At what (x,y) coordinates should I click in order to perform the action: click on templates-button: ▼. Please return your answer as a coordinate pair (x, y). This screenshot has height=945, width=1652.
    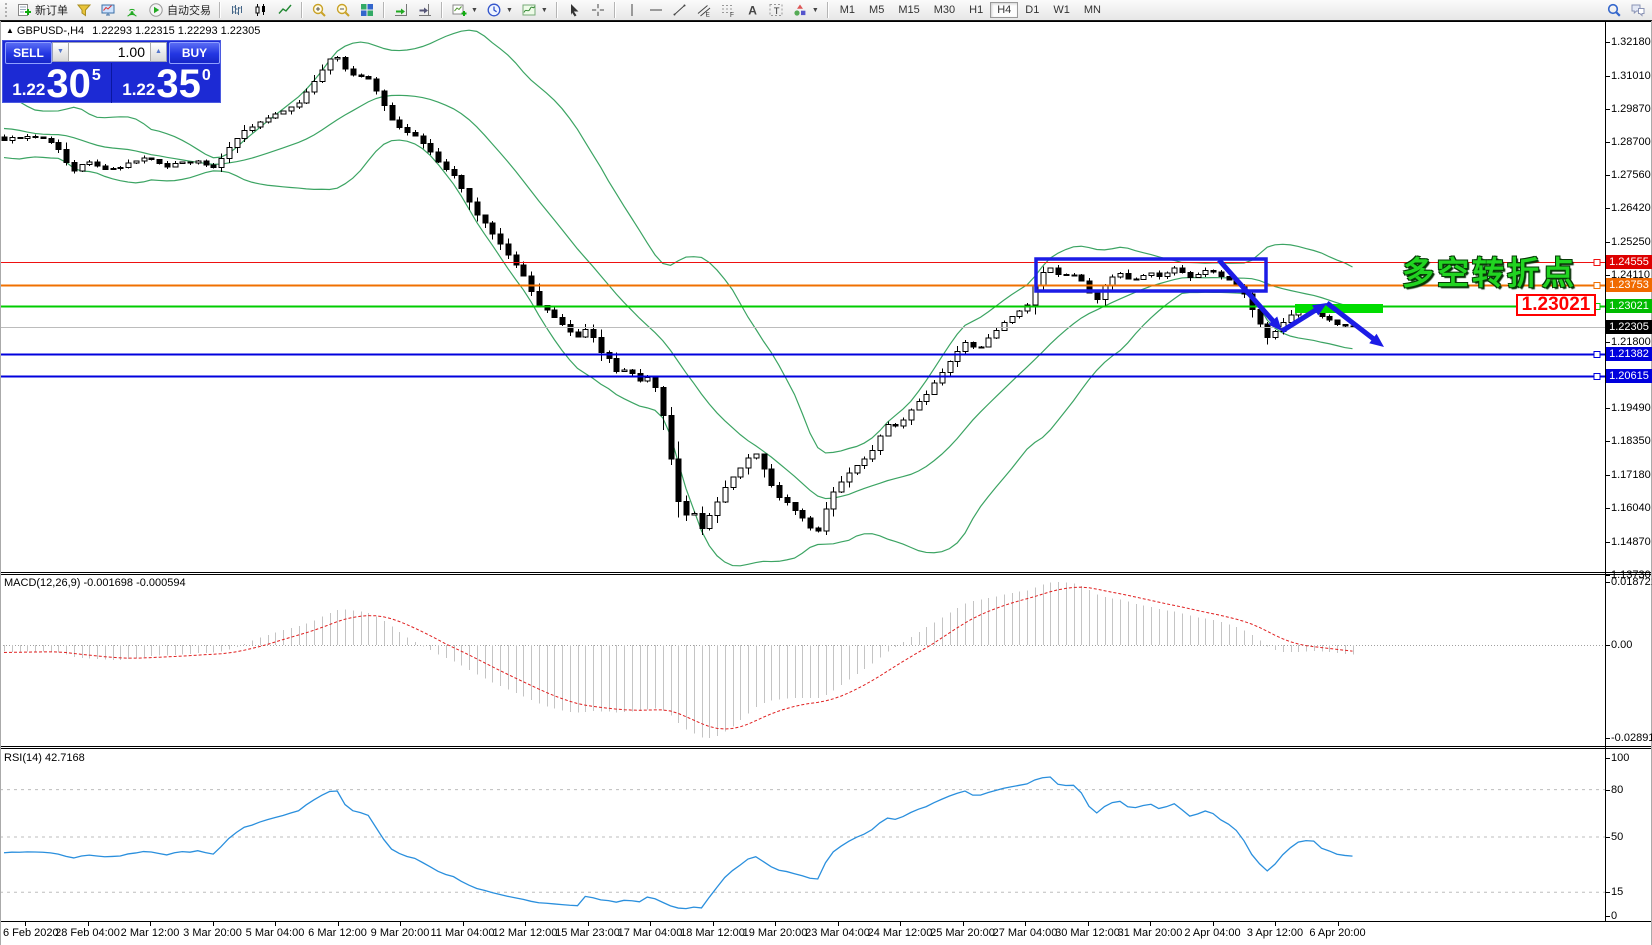
    Looking at the image, I should click on (534, 10).